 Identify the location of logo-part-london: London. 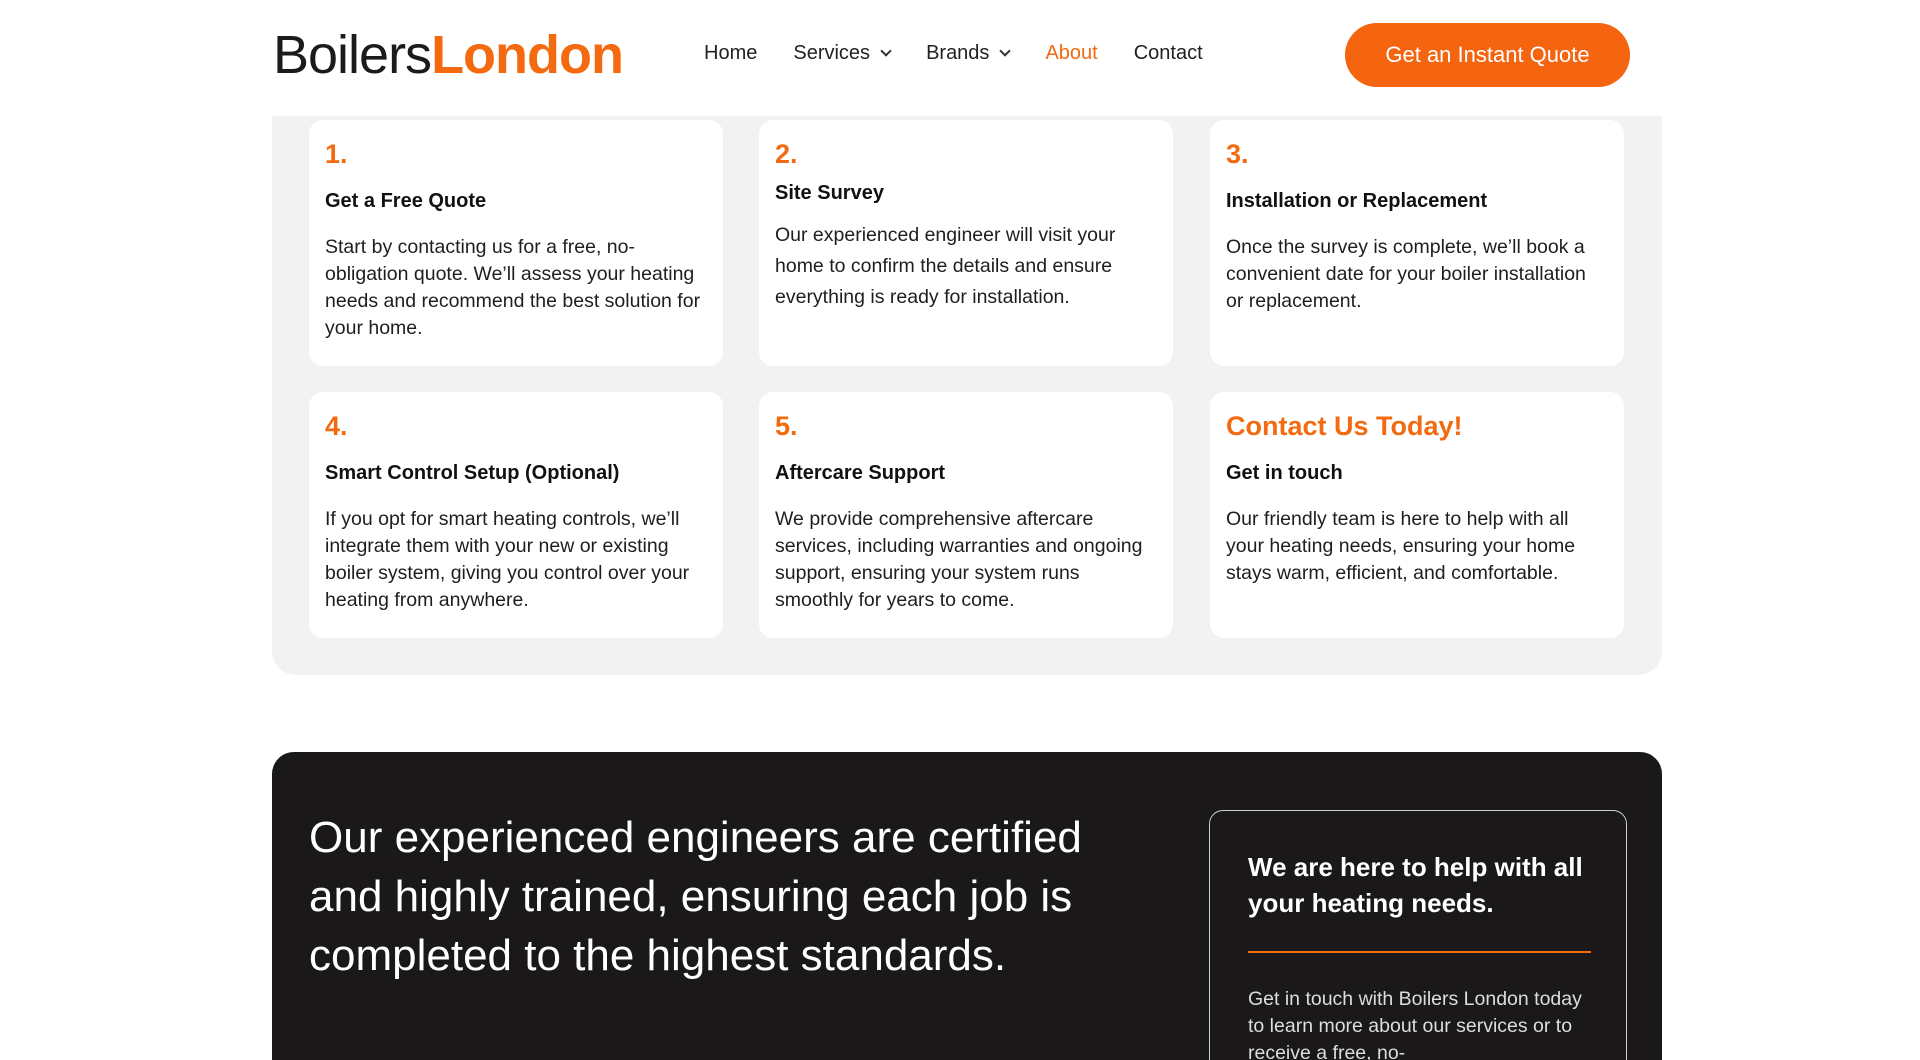
(527, 55).